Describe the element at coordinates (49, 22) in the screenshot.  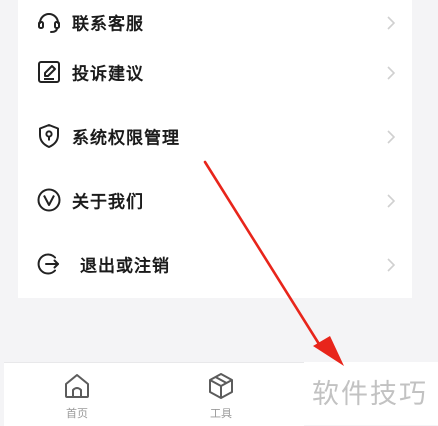
I see `headset-icon` at that location.